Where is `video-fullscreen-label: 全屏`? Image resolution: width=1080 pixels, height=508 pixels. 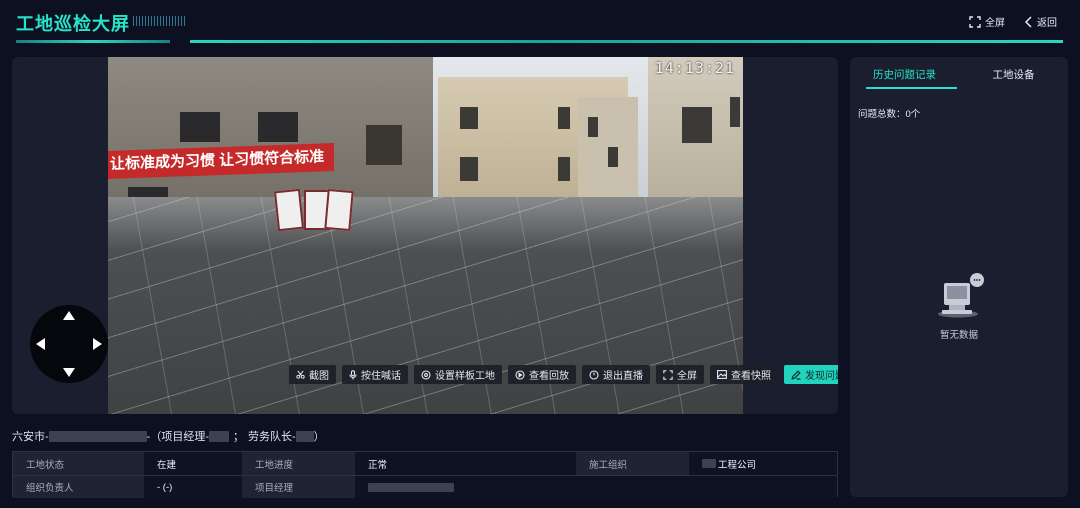
video-fullscreen-label: 全屏 is located at coordinates (687, 376).